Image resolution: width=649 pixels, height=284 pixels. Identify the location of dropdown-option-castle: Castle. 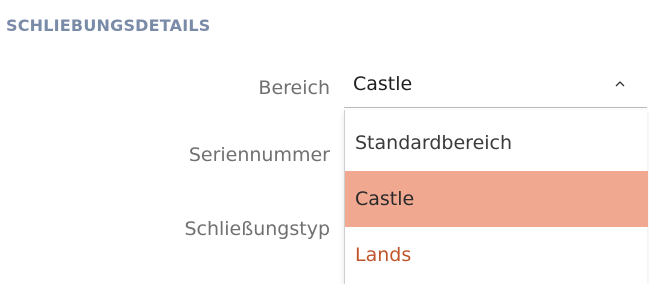
(496, 199).